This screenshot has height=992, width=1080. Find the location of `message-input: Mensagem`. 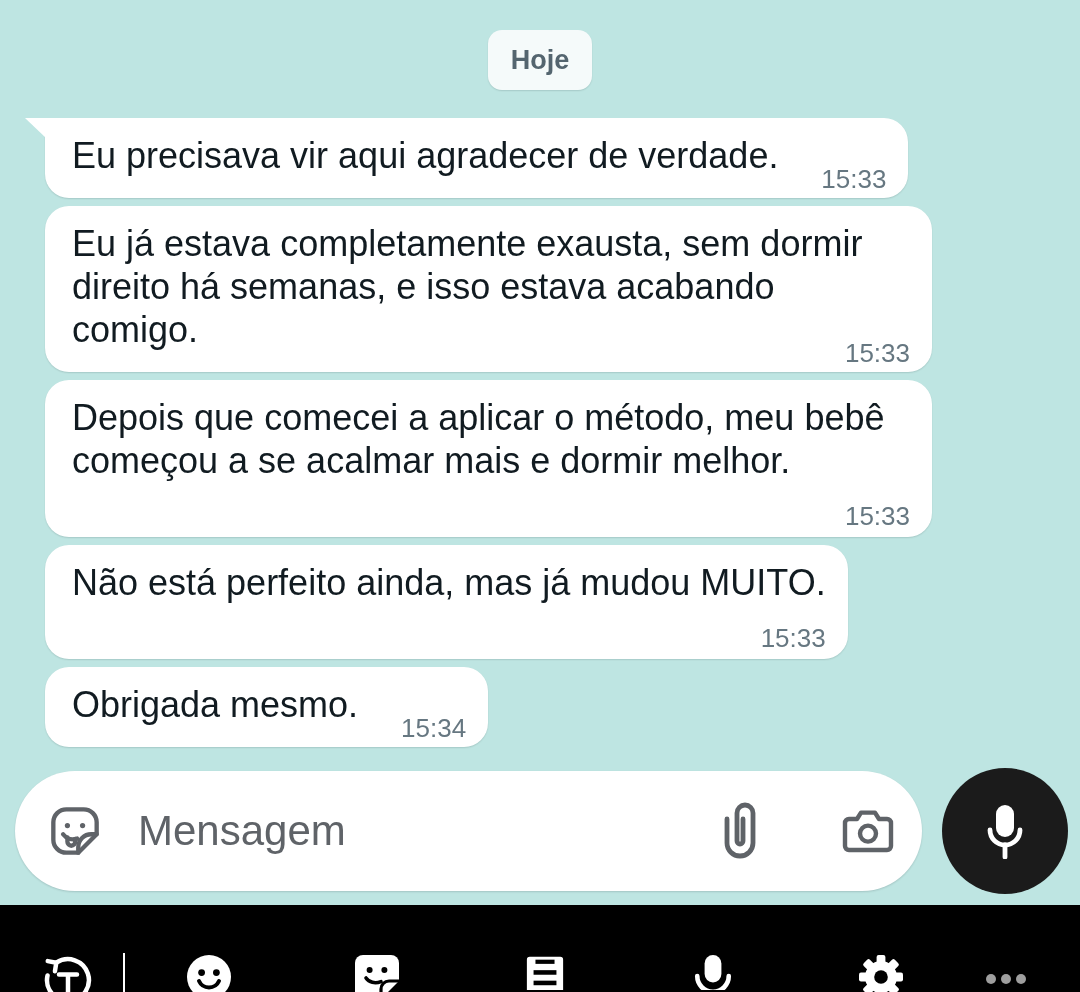

message-input: Mensagem is located at coordinates (418, 831).